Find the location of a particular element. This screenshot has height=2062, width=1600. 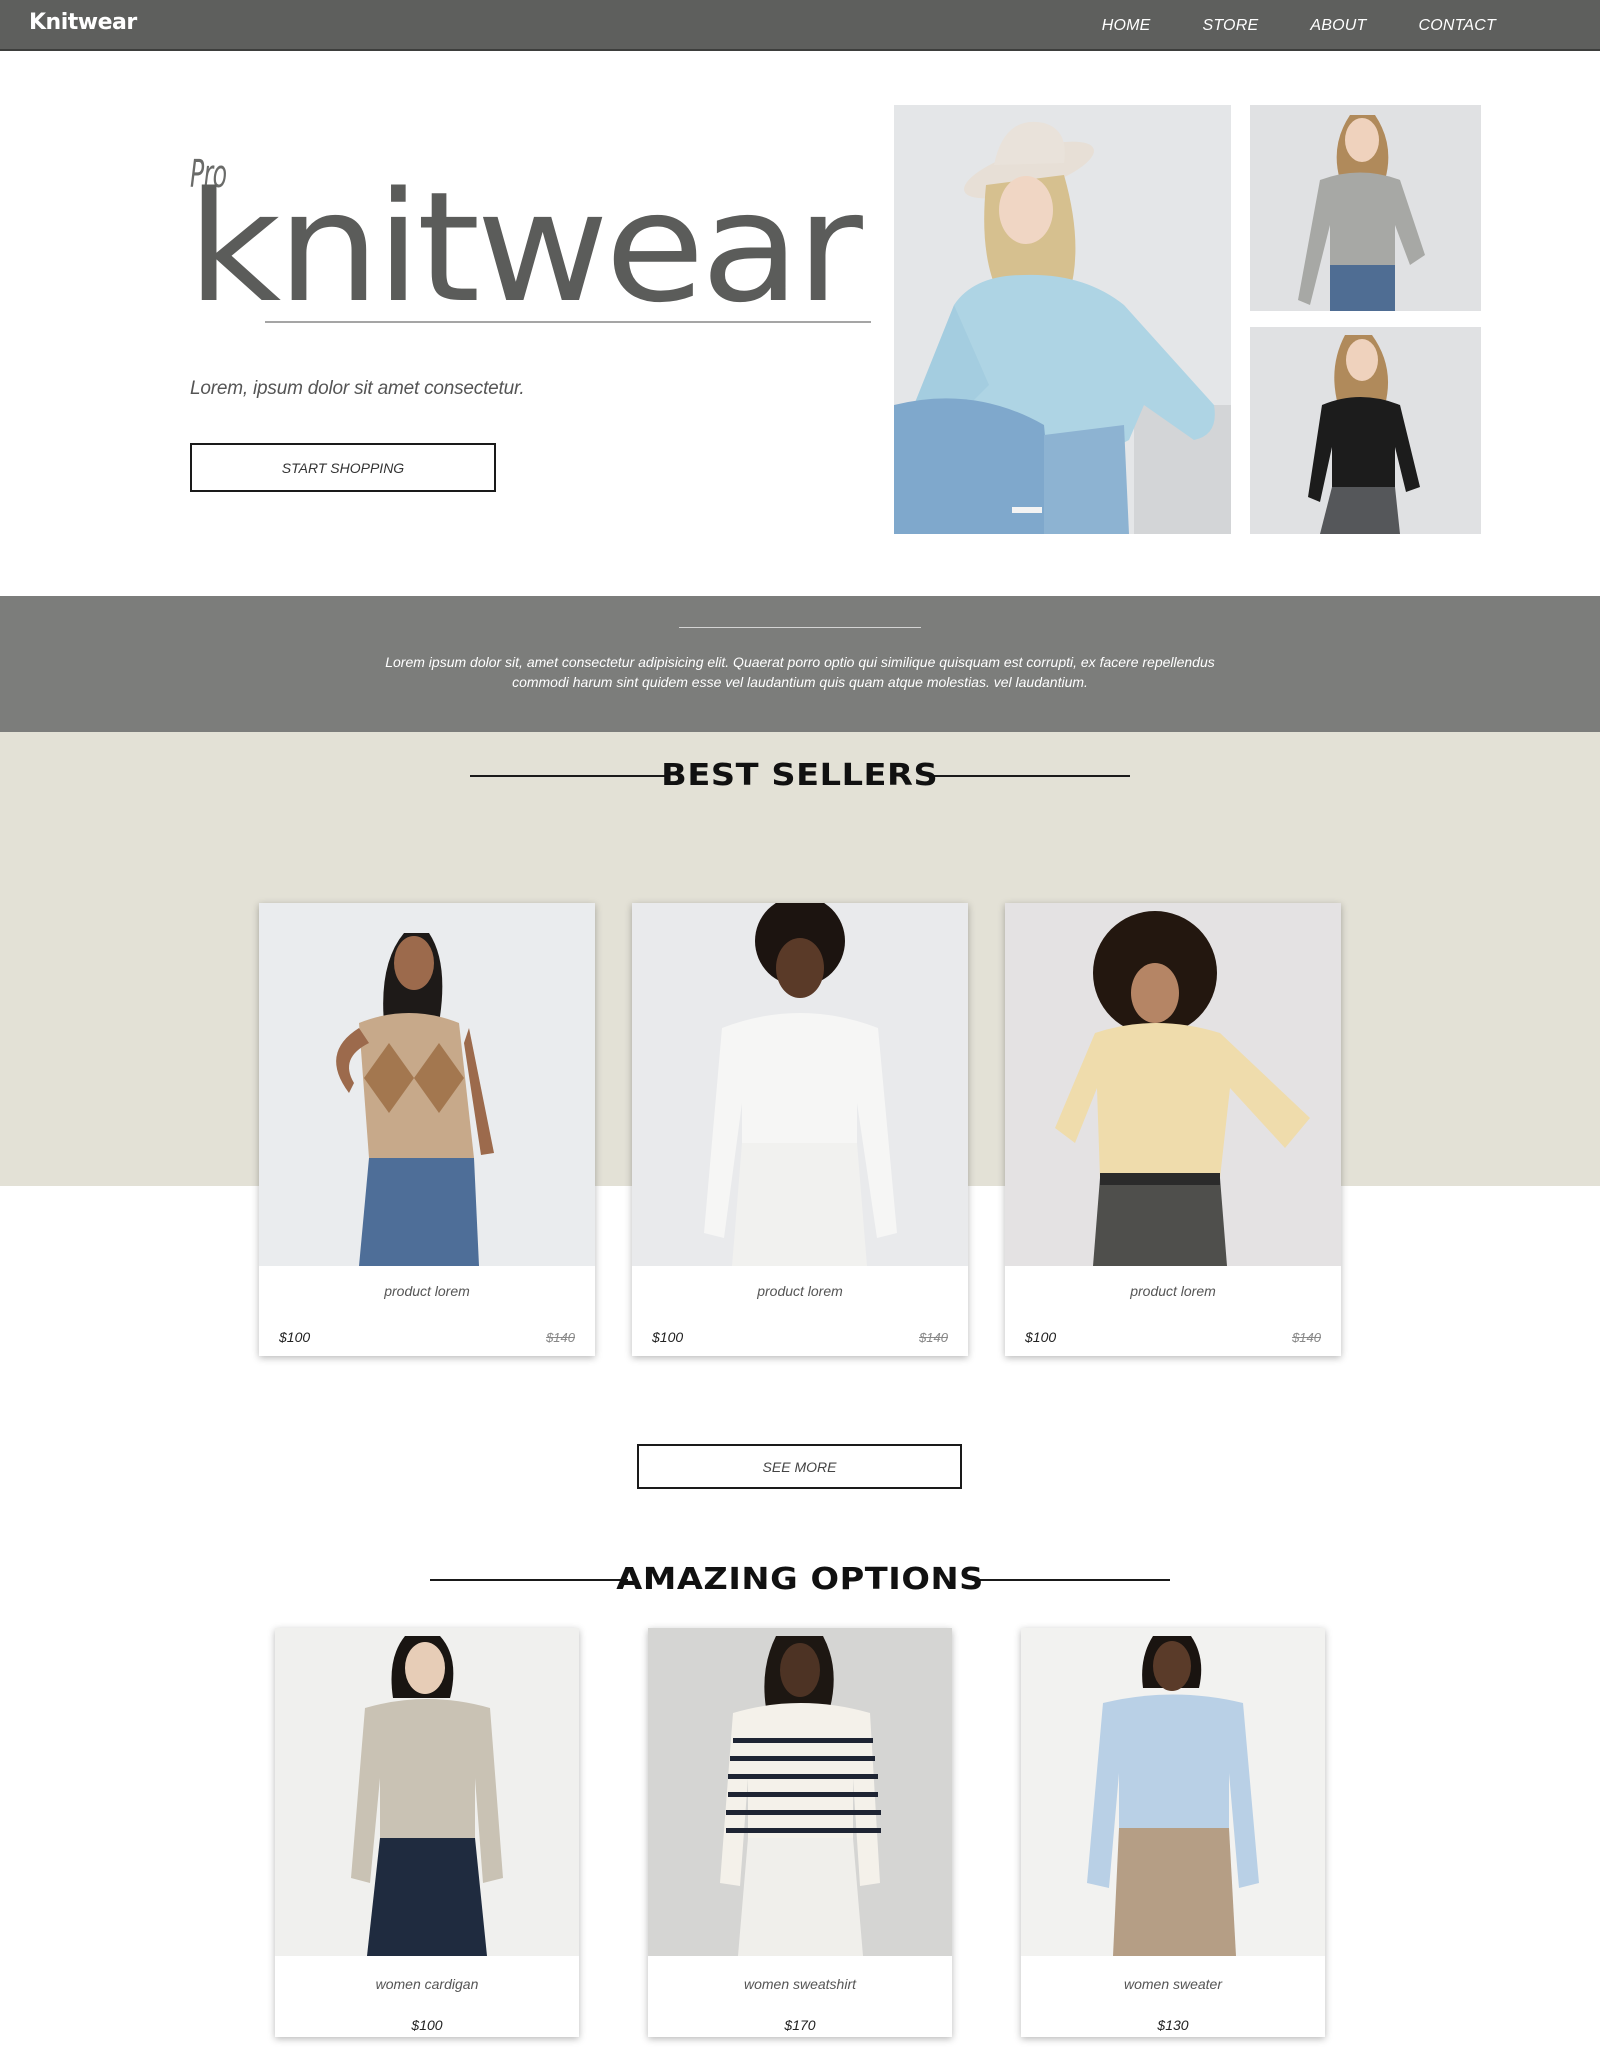

nav-link-home: HOME is located at coordinates (1126, 26).